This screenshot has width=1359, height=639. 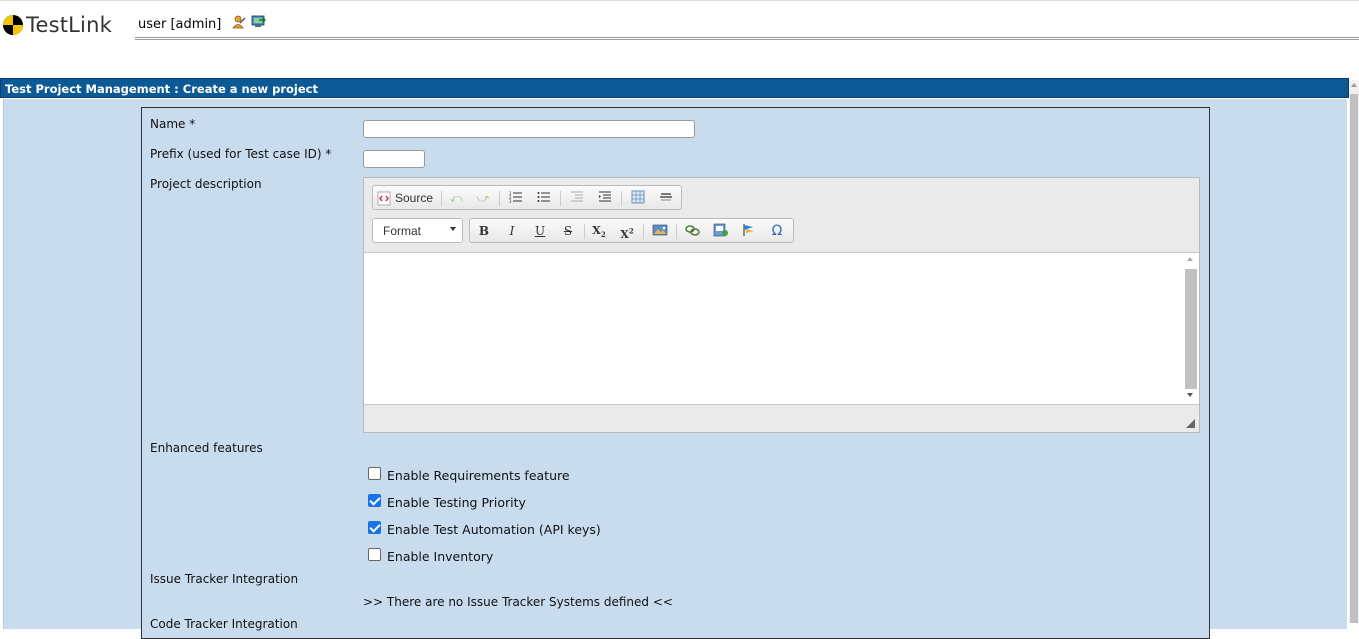 I want to click on logout-icon, so click(x=258, y=21).